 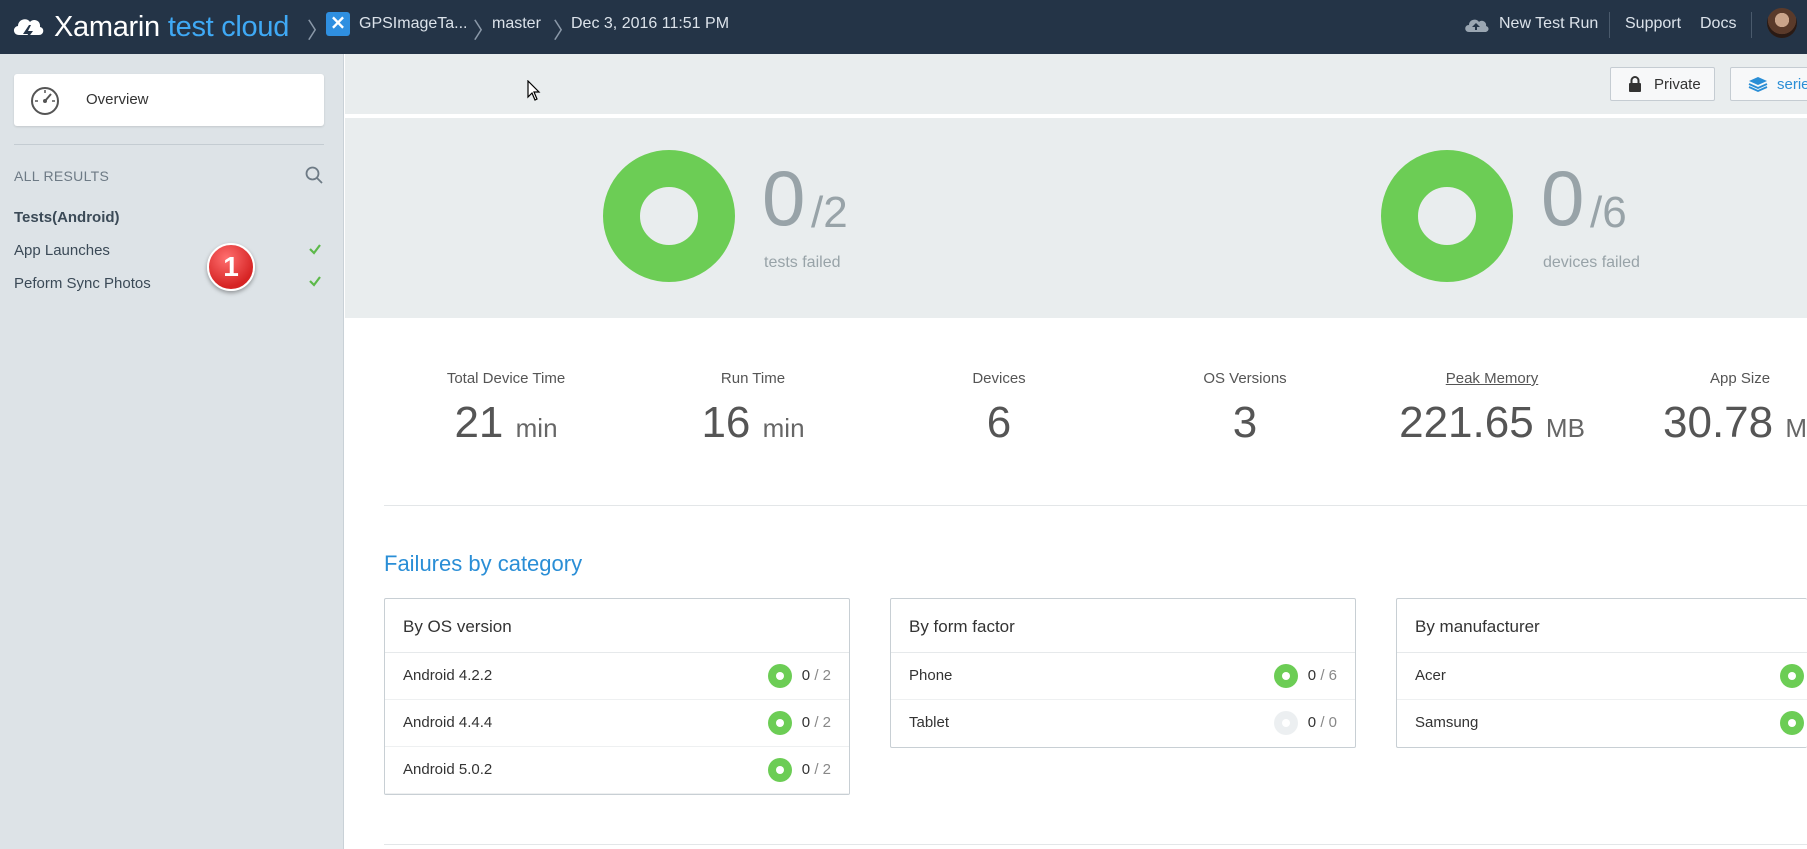 I want to click on card-by-manufacturer: By manufacturer Acer Samsung, so click(x=1601, y=673).